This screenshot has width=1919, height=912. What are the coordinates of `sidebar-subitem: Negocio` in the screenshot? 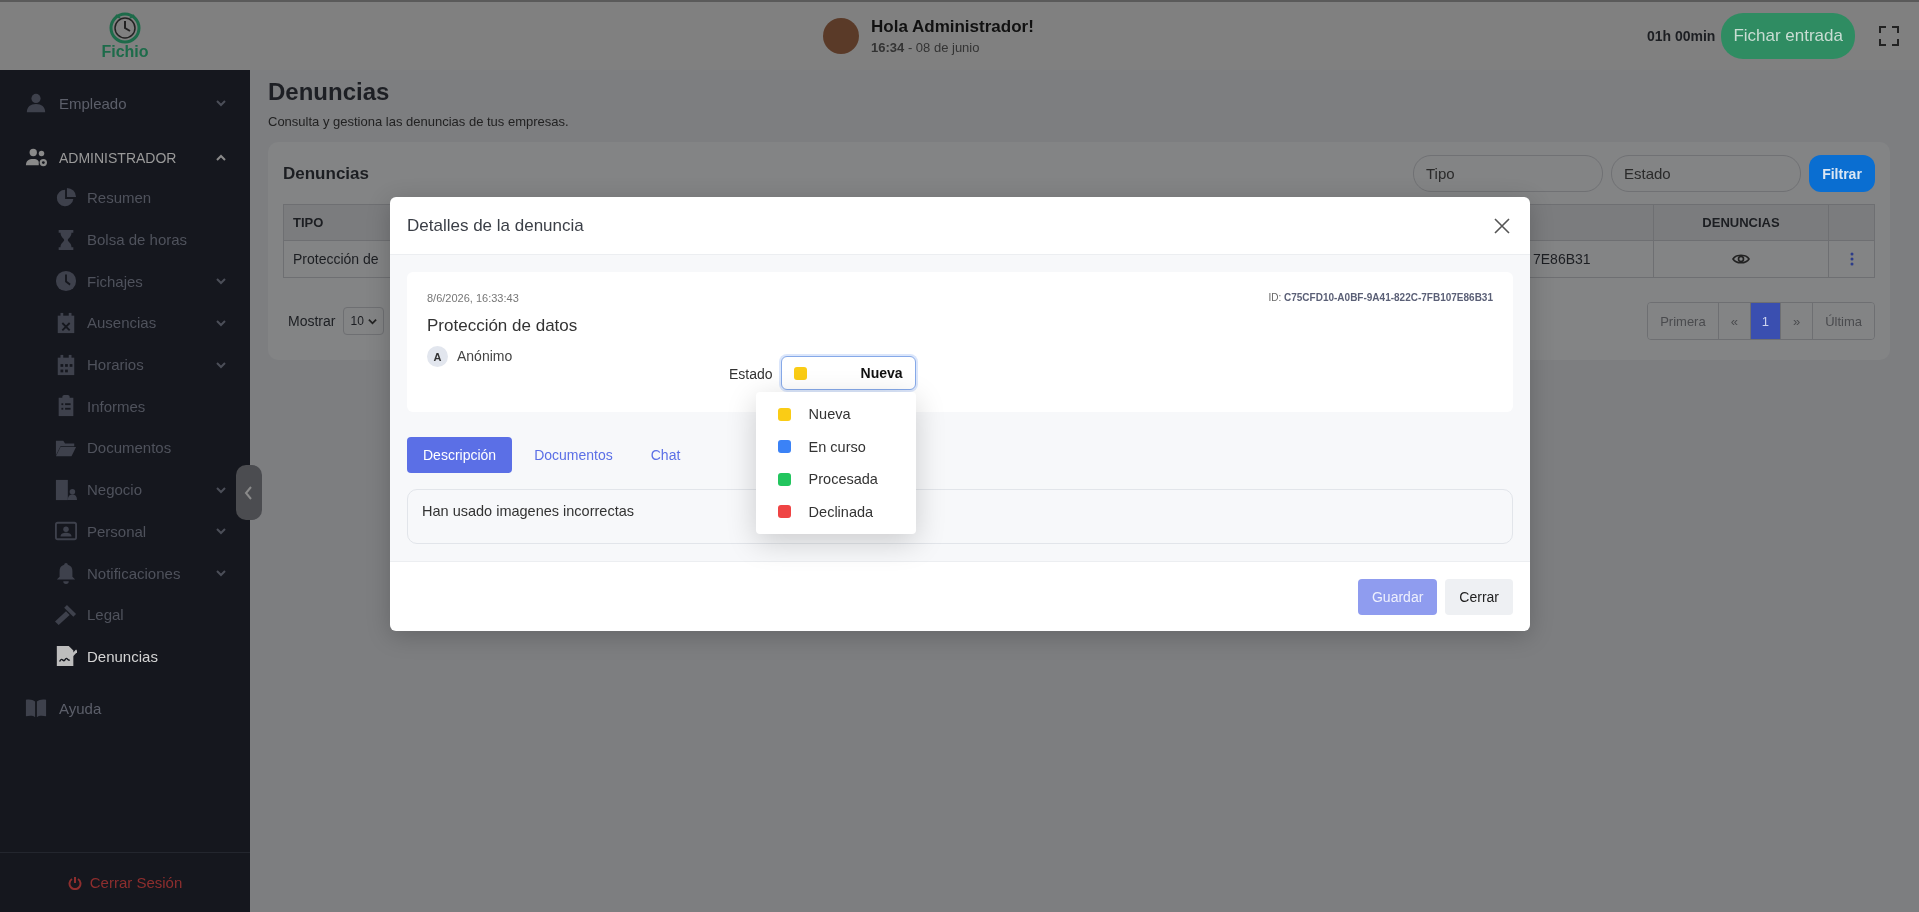 It's located at (117, 489).